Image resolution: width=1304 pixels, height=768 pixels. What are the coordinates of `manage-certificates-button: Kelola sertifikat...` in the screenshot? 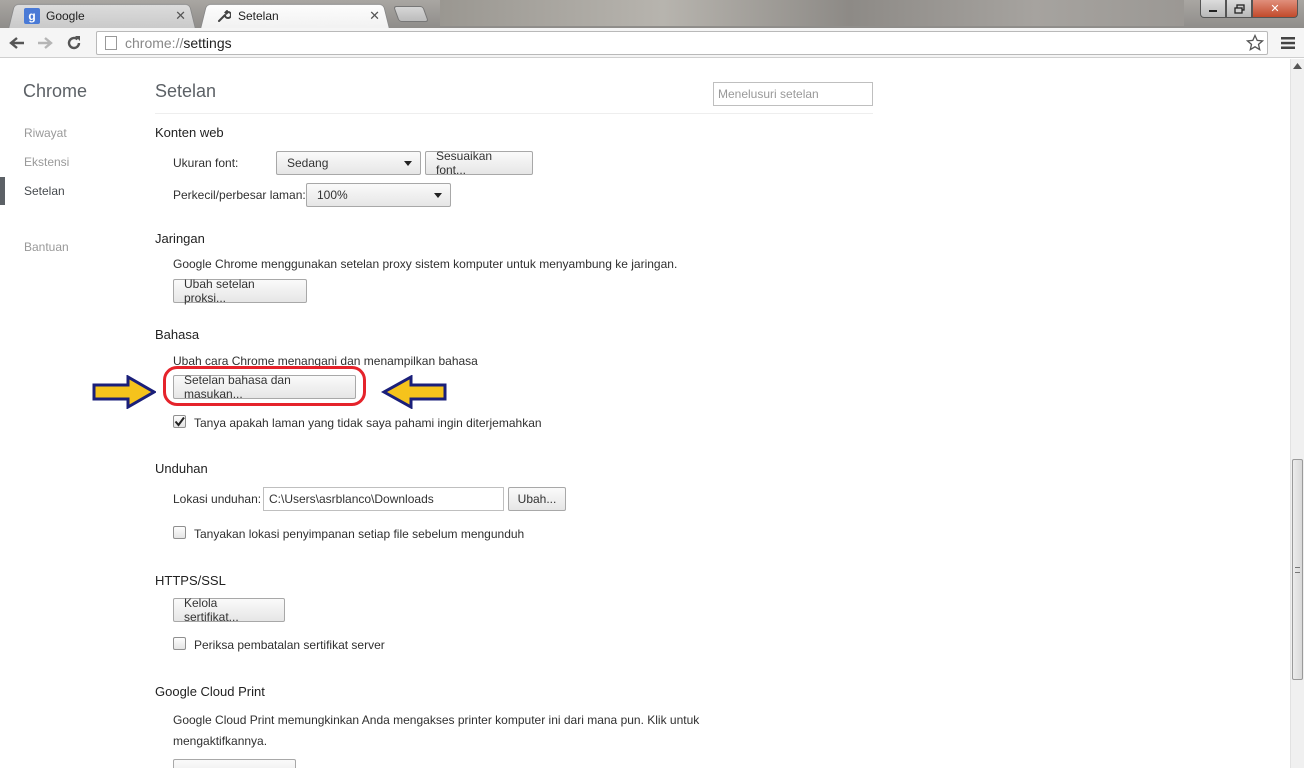 It's located at (229, 610).